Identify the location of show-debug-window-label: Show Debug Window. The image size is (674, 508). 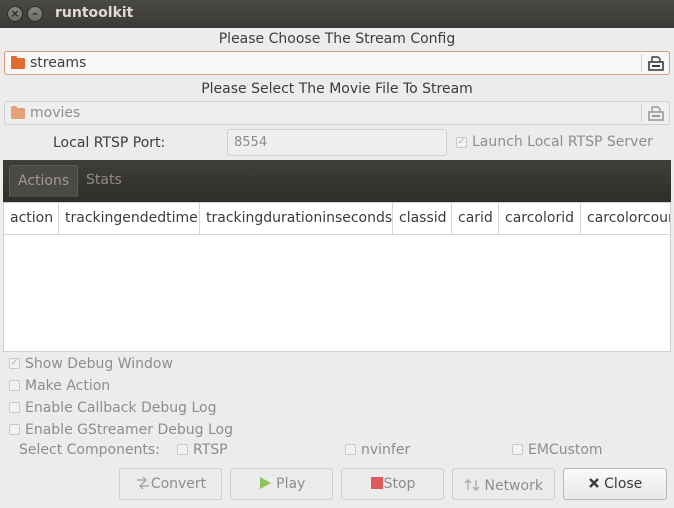
(99, 364).